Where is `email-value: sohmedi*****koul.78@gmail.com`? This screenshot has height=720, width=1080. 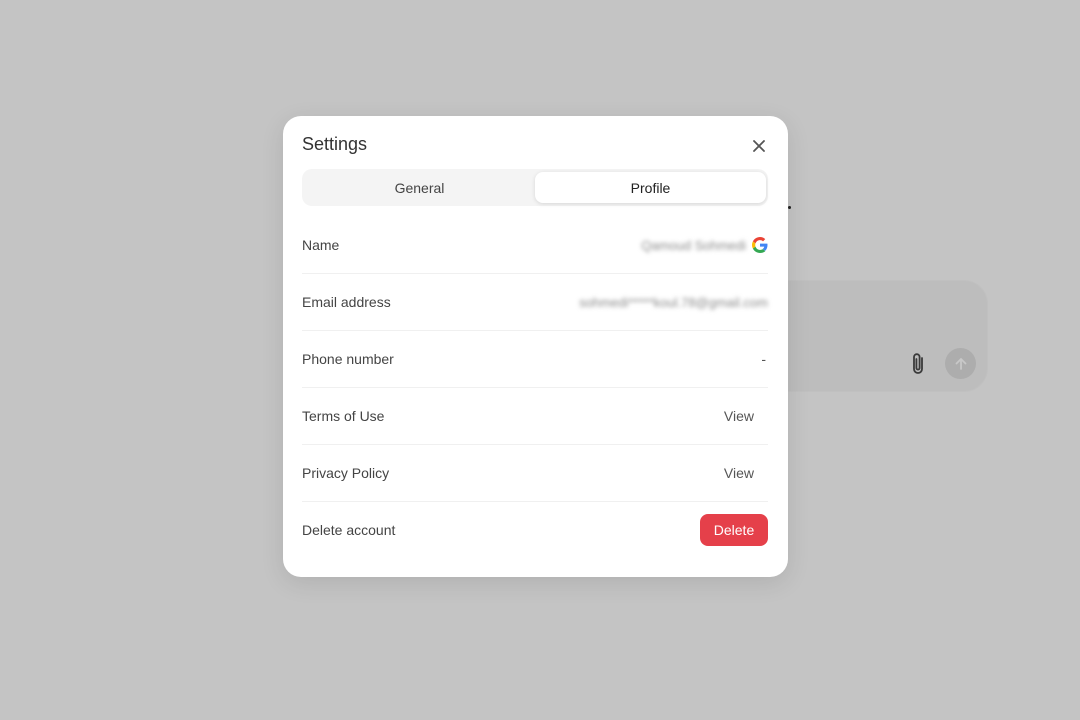
email-value: sohmedi*****koul.78@gmail.com is located at coordinates (673, 302).